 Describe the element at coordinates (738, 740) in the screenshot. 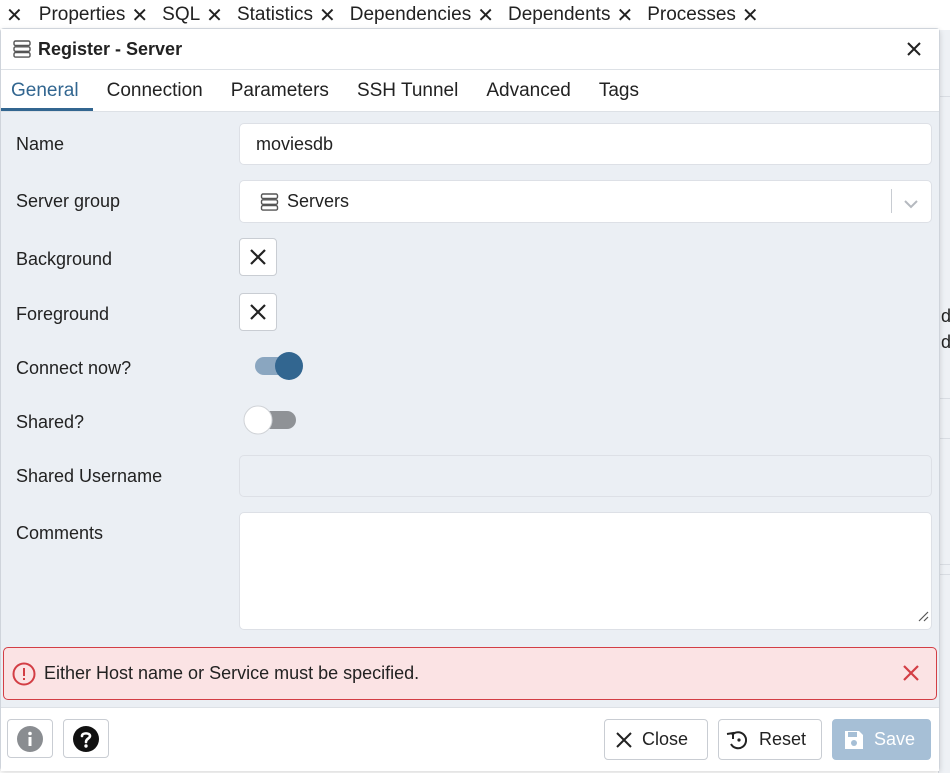

I see `reset-icon` at that location.